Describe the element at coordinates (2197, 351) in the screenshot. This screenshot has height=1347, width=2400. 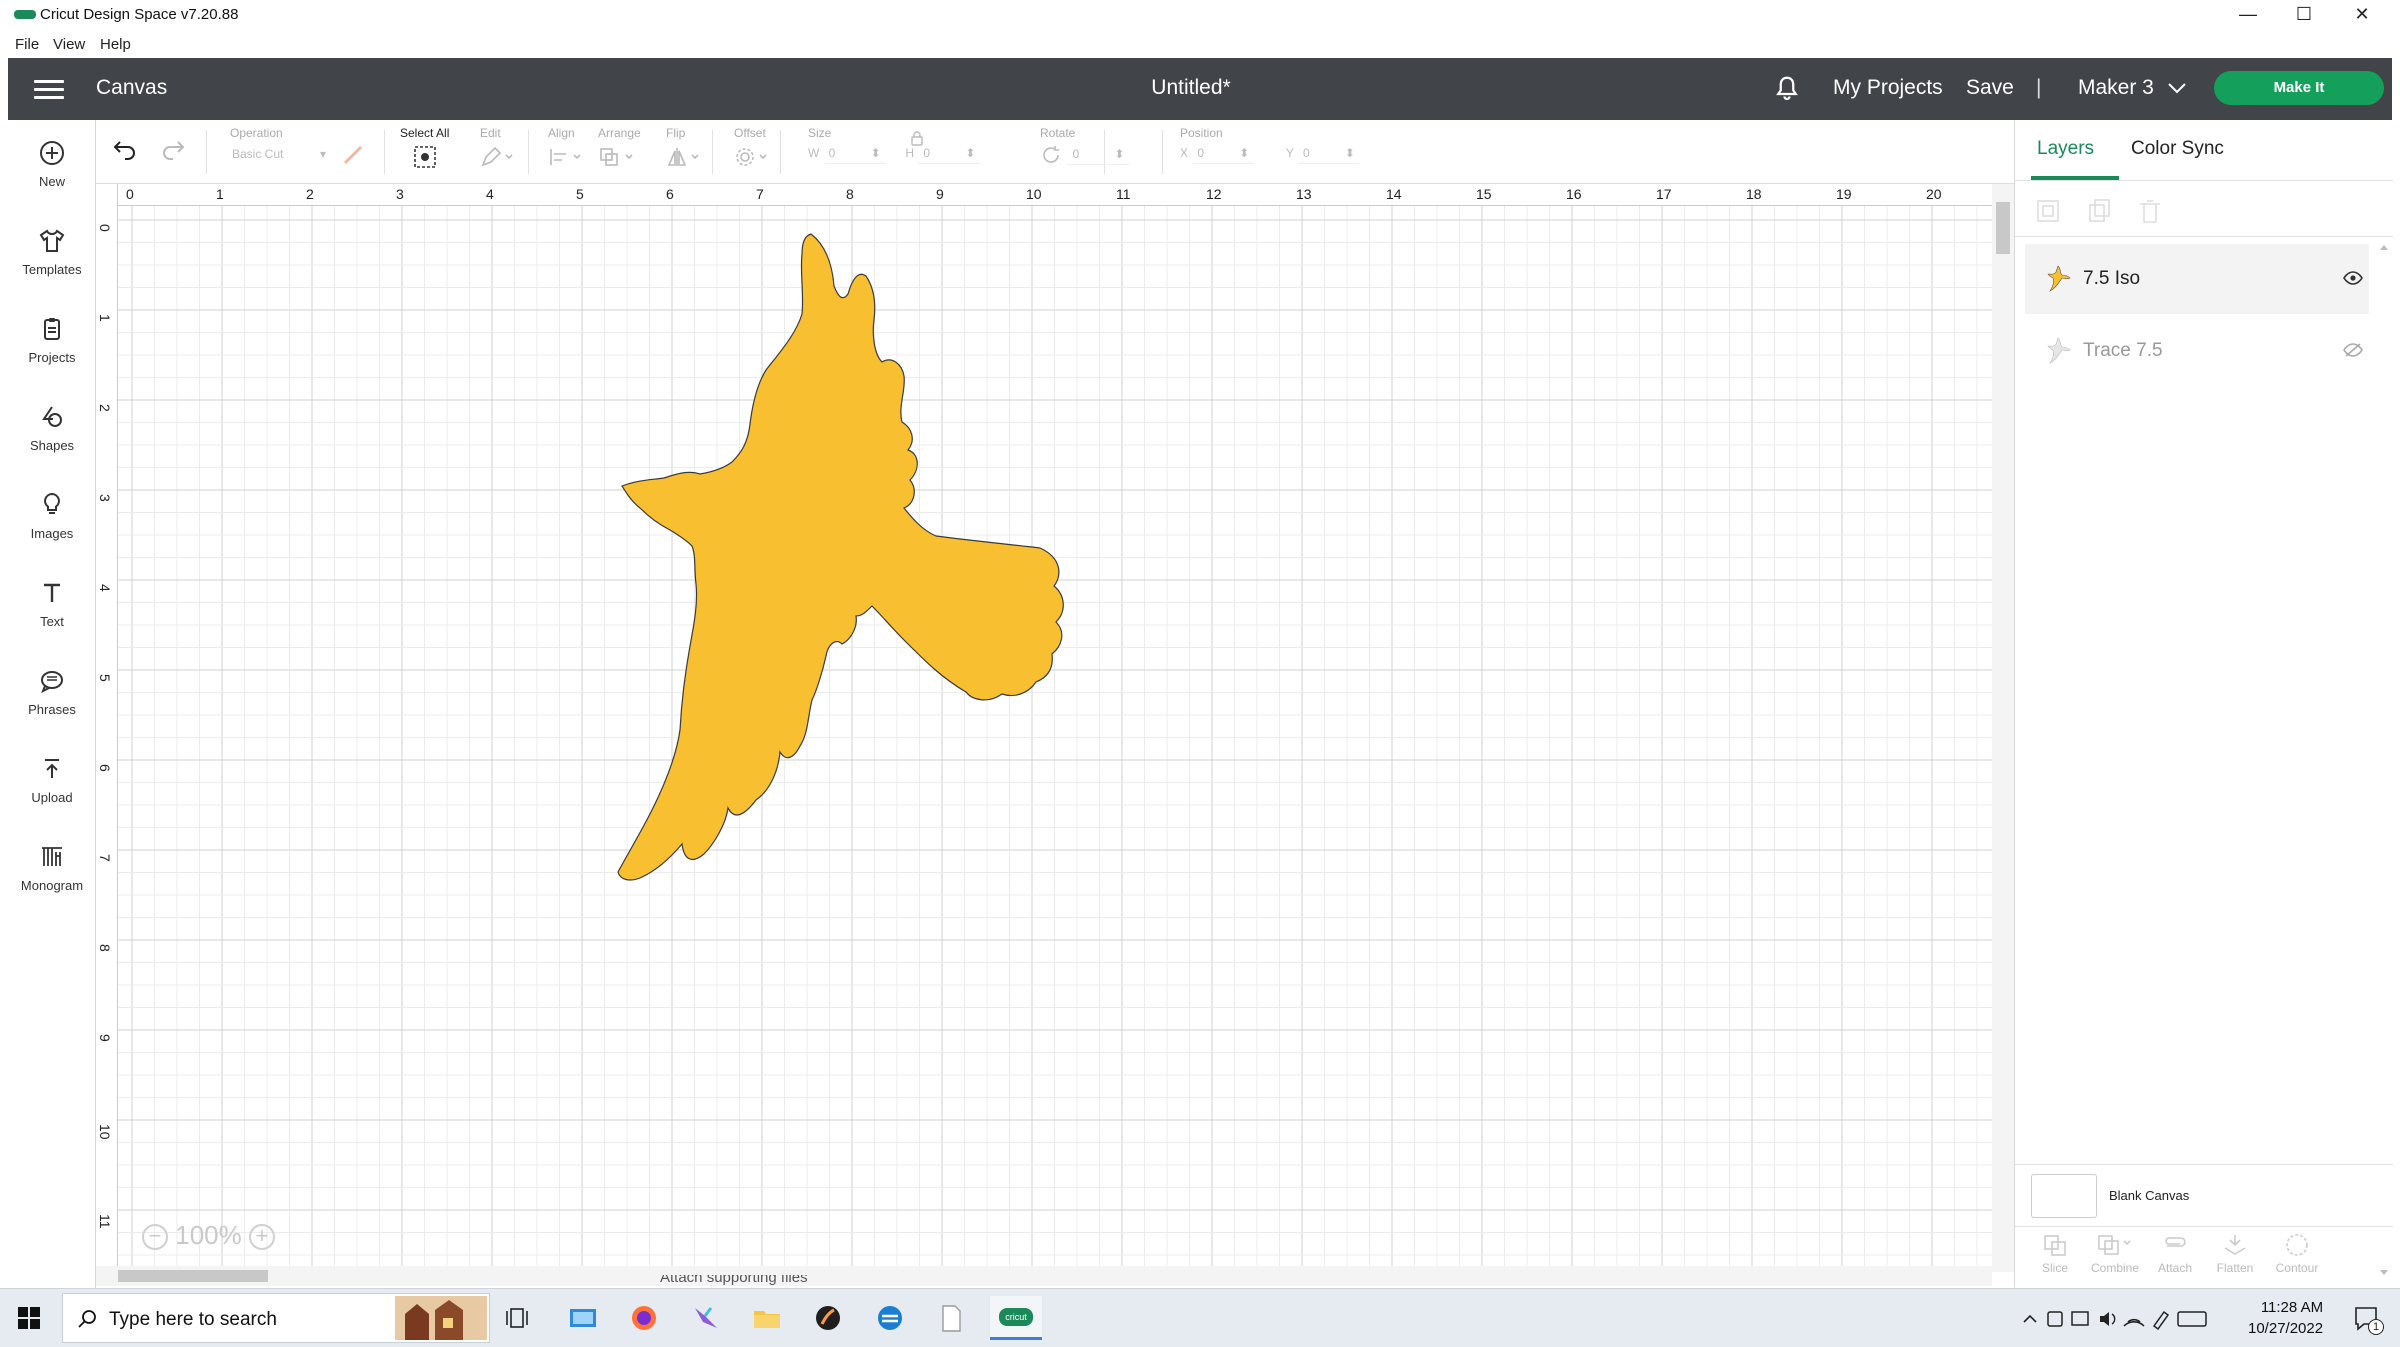
I see `layer-row: Trace 7.5` at that location.